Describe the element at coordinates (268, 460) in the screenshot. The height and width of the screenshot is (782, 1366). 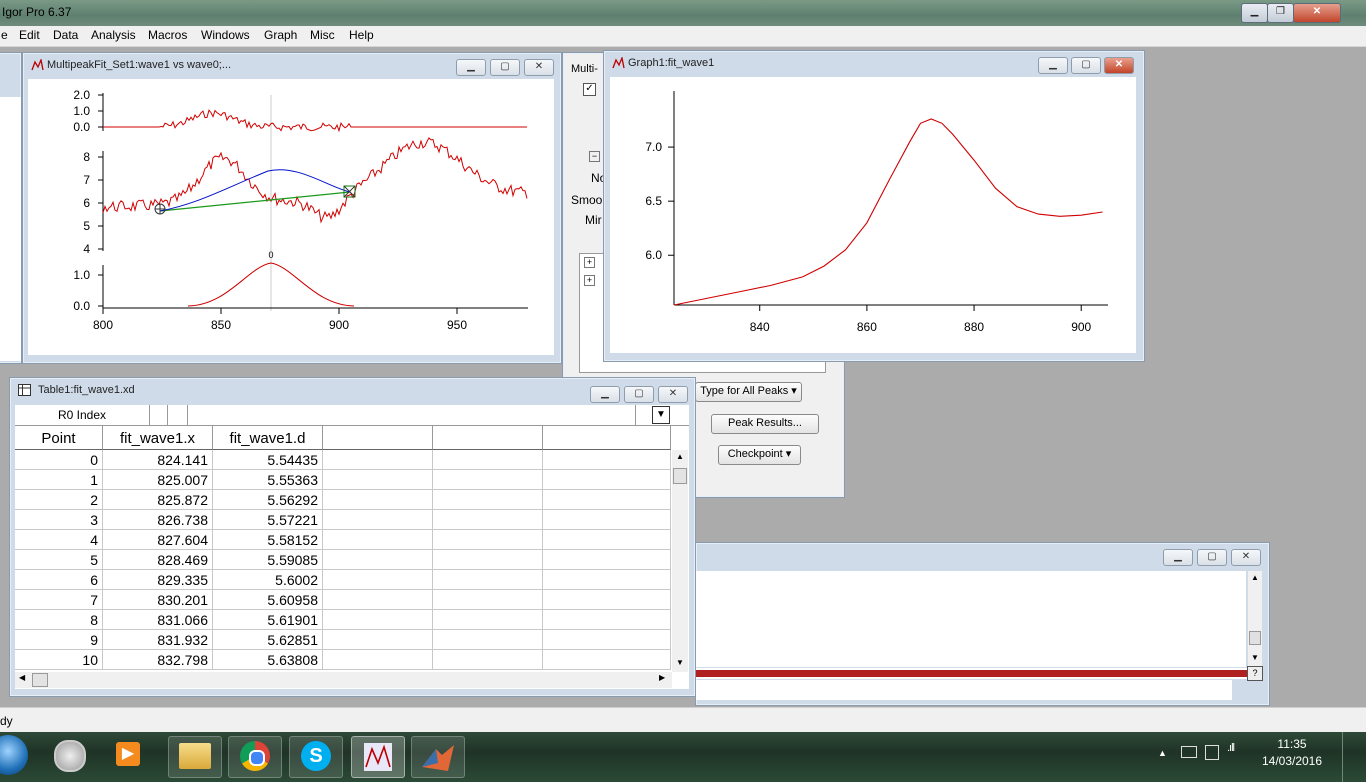
I see `table-cell: 5.54435` at that location.